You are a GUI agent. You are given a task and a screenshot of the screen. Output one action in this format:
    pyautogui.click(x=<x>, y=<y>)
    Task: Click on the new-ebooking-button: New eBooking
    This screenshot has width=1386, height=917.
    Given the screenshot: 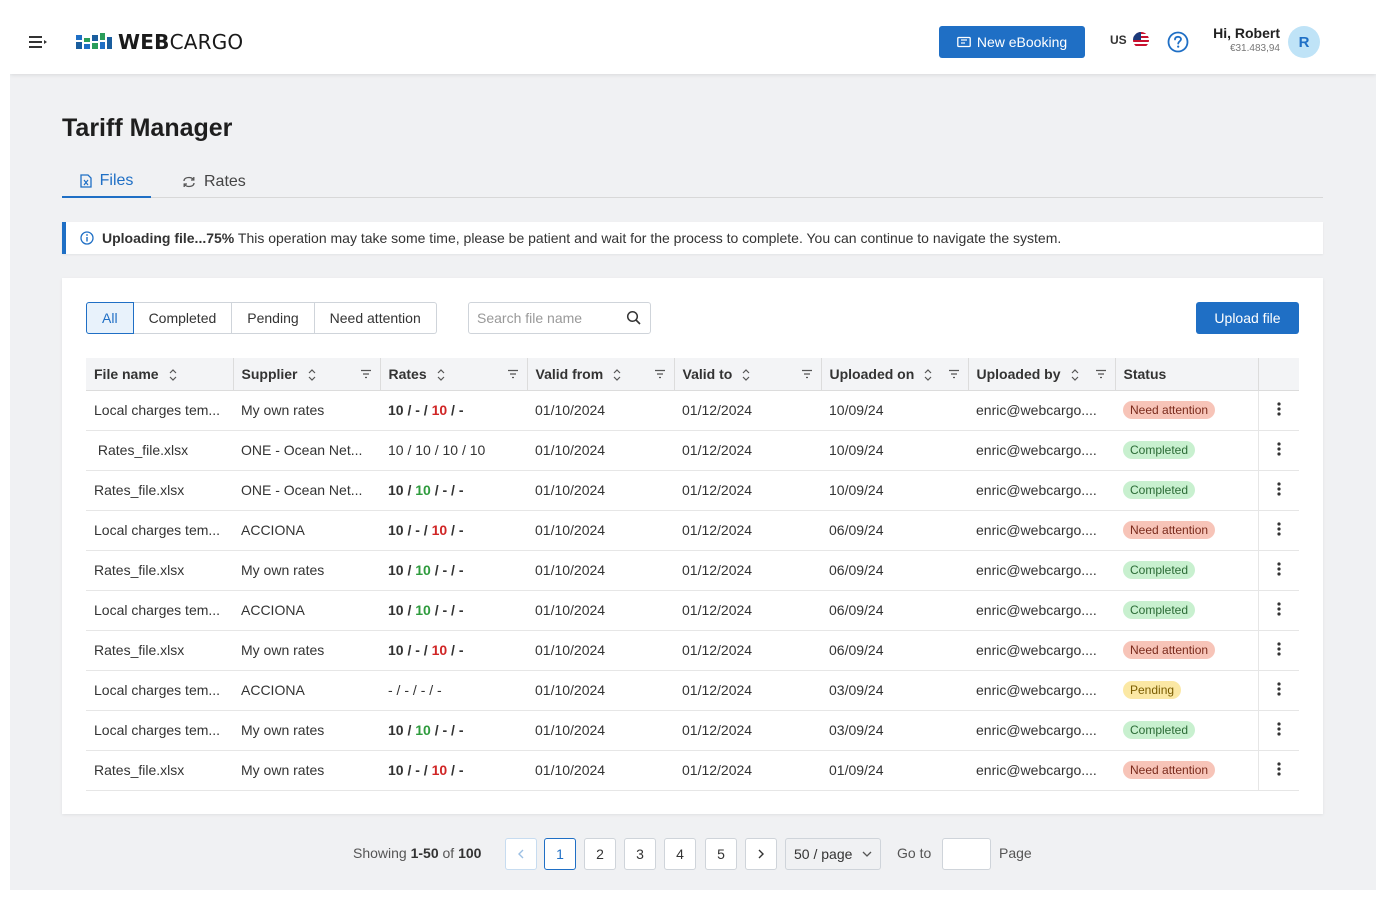 What is the action you would take?
    pyautogui.click(x=1012, y=42)
    